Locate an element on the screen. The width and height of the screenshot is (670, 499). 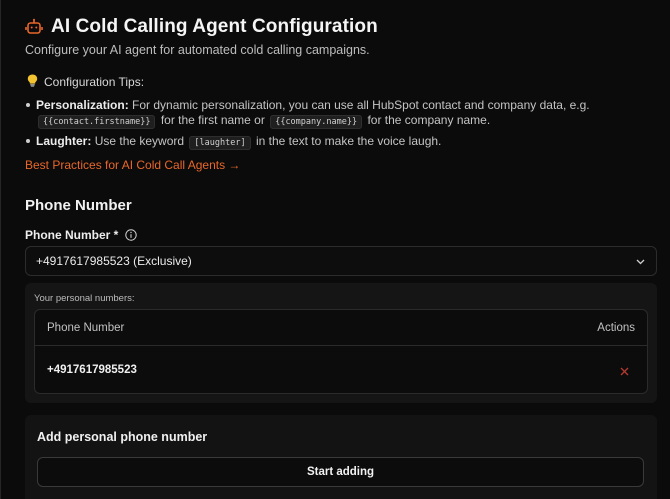
table-header: Phone Number Actions is located at coordinates (341, 328).